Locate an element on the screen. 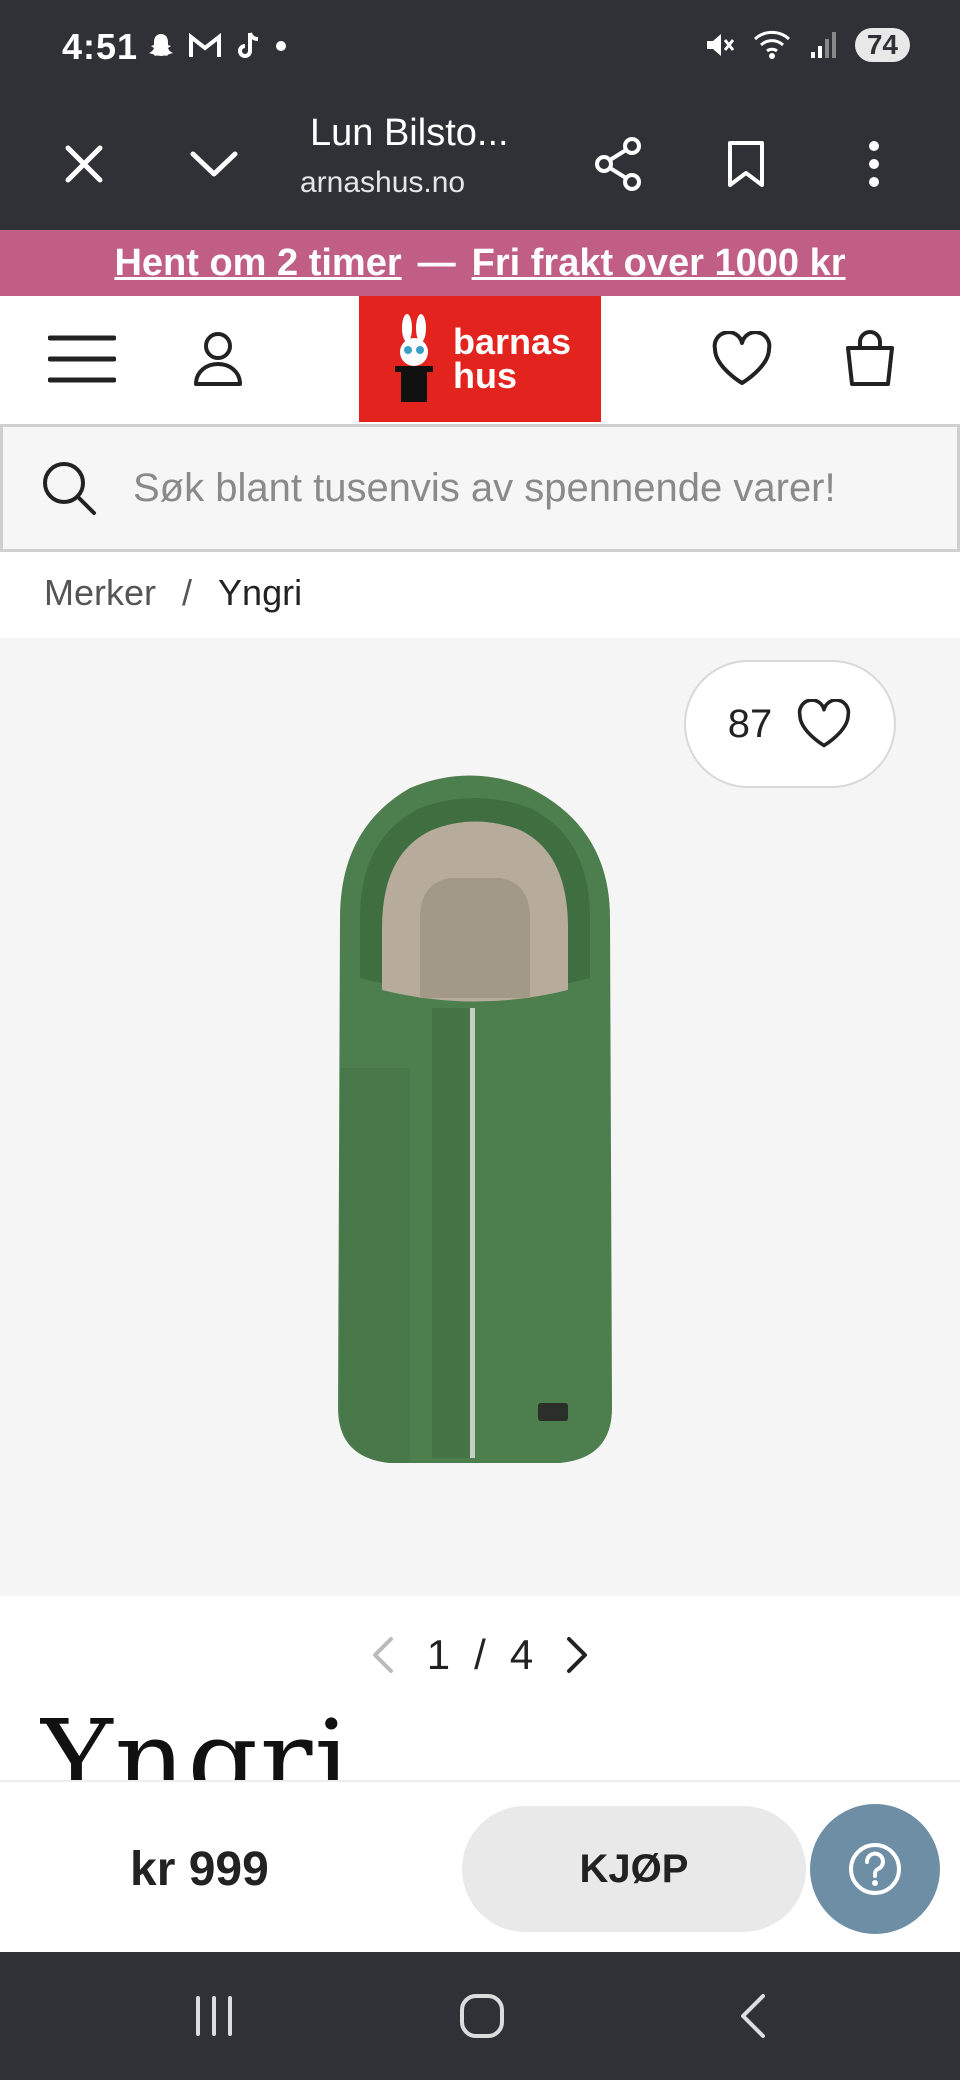 The height and width of the screenshot is (2080, 960). rabbit-hat-logo-icon is located at coordinates (413, 358).